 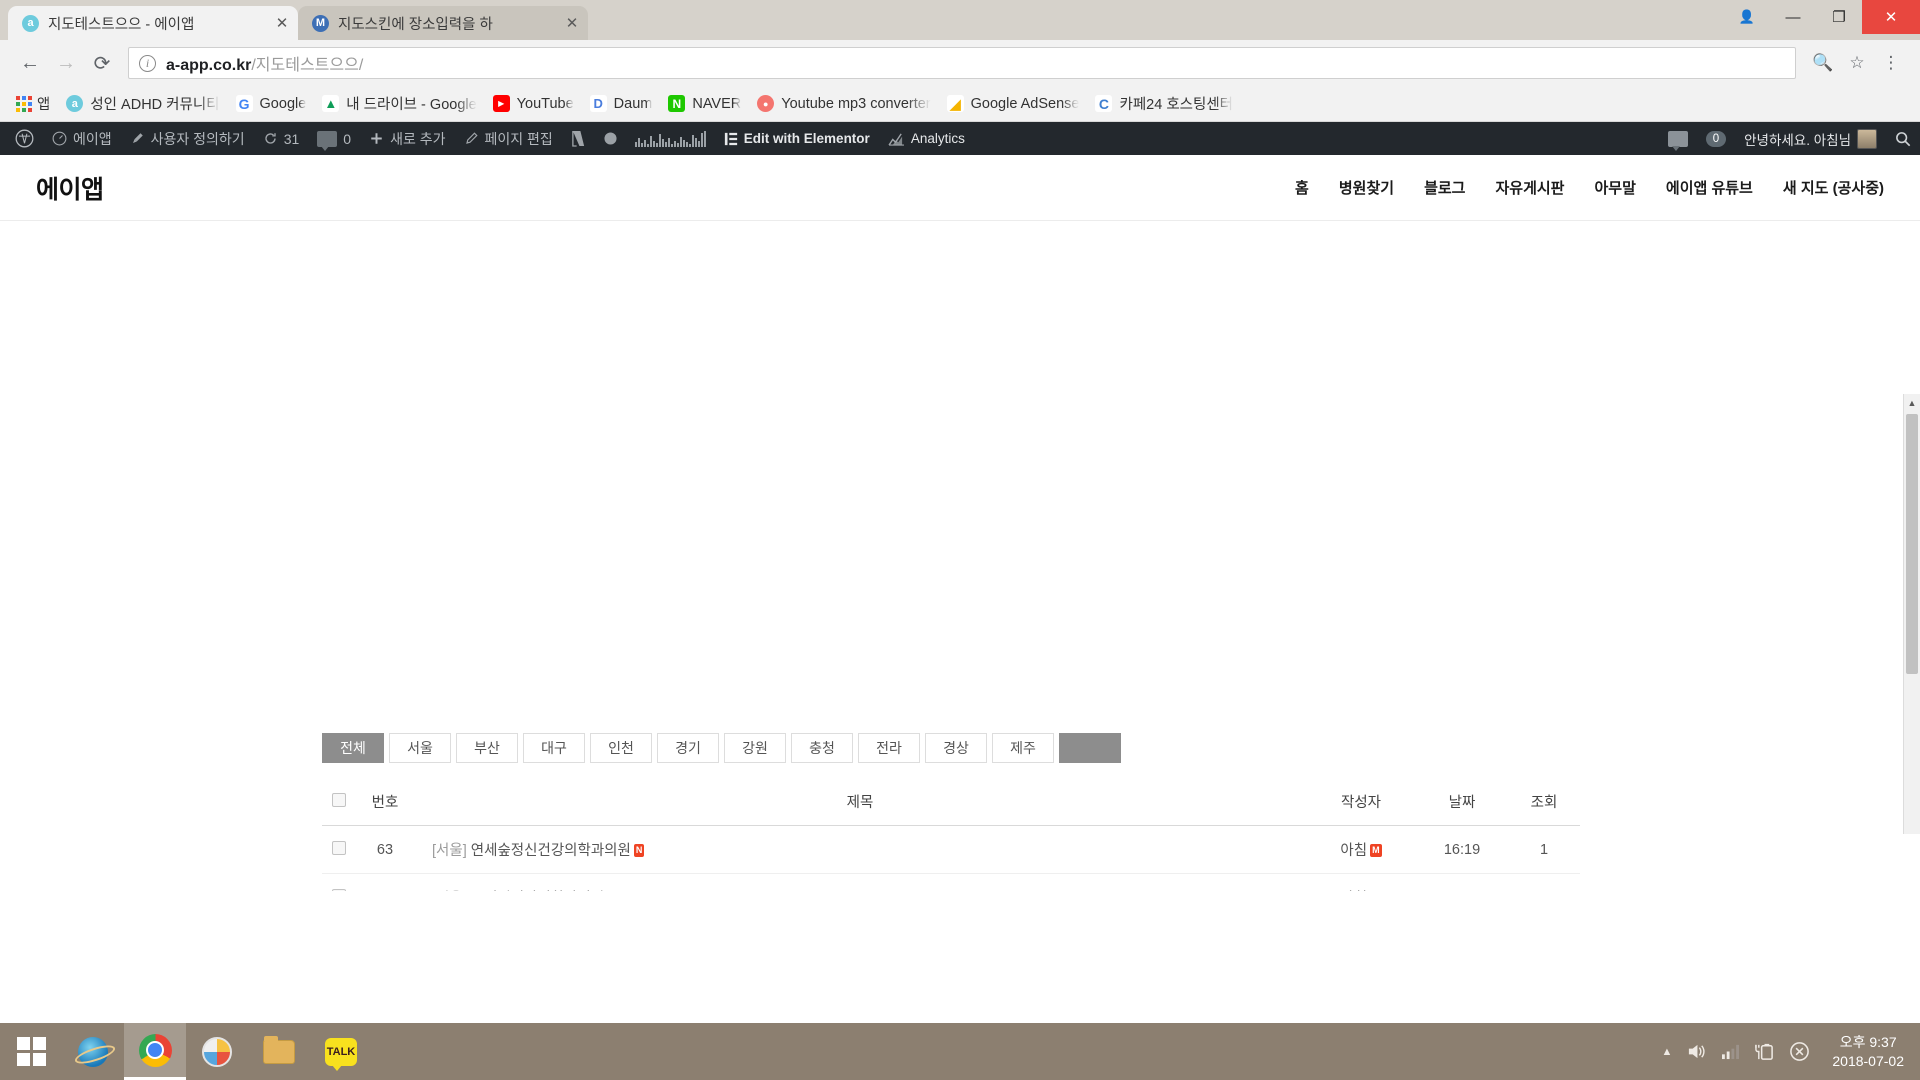 What do you see at coordinates (860, 882) in the screenshot?
I see `row-title-cell: [서울] 오정신건강의학과의원N` at bounding box center [860, 882].